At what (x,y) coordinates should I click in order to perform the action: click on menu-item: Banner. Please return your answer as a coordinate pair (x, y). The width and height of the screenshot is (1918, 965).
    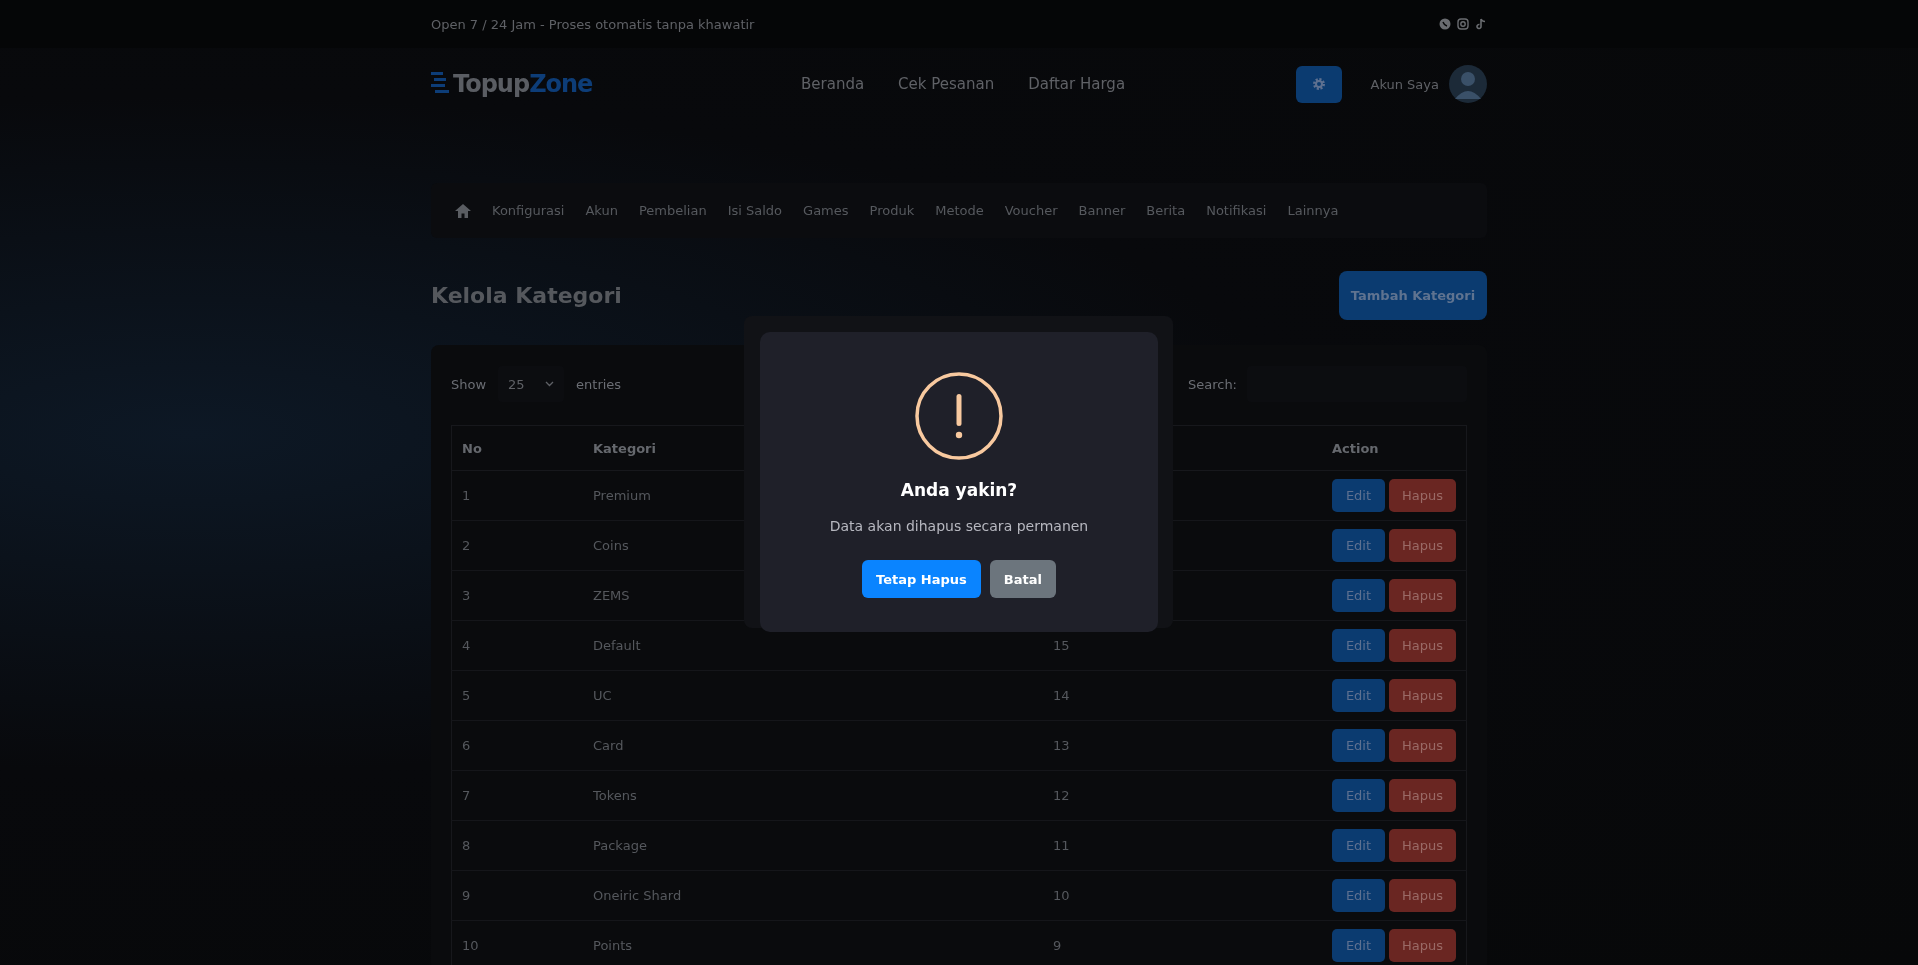
    Looking at the image, I should click on (1102, 210).